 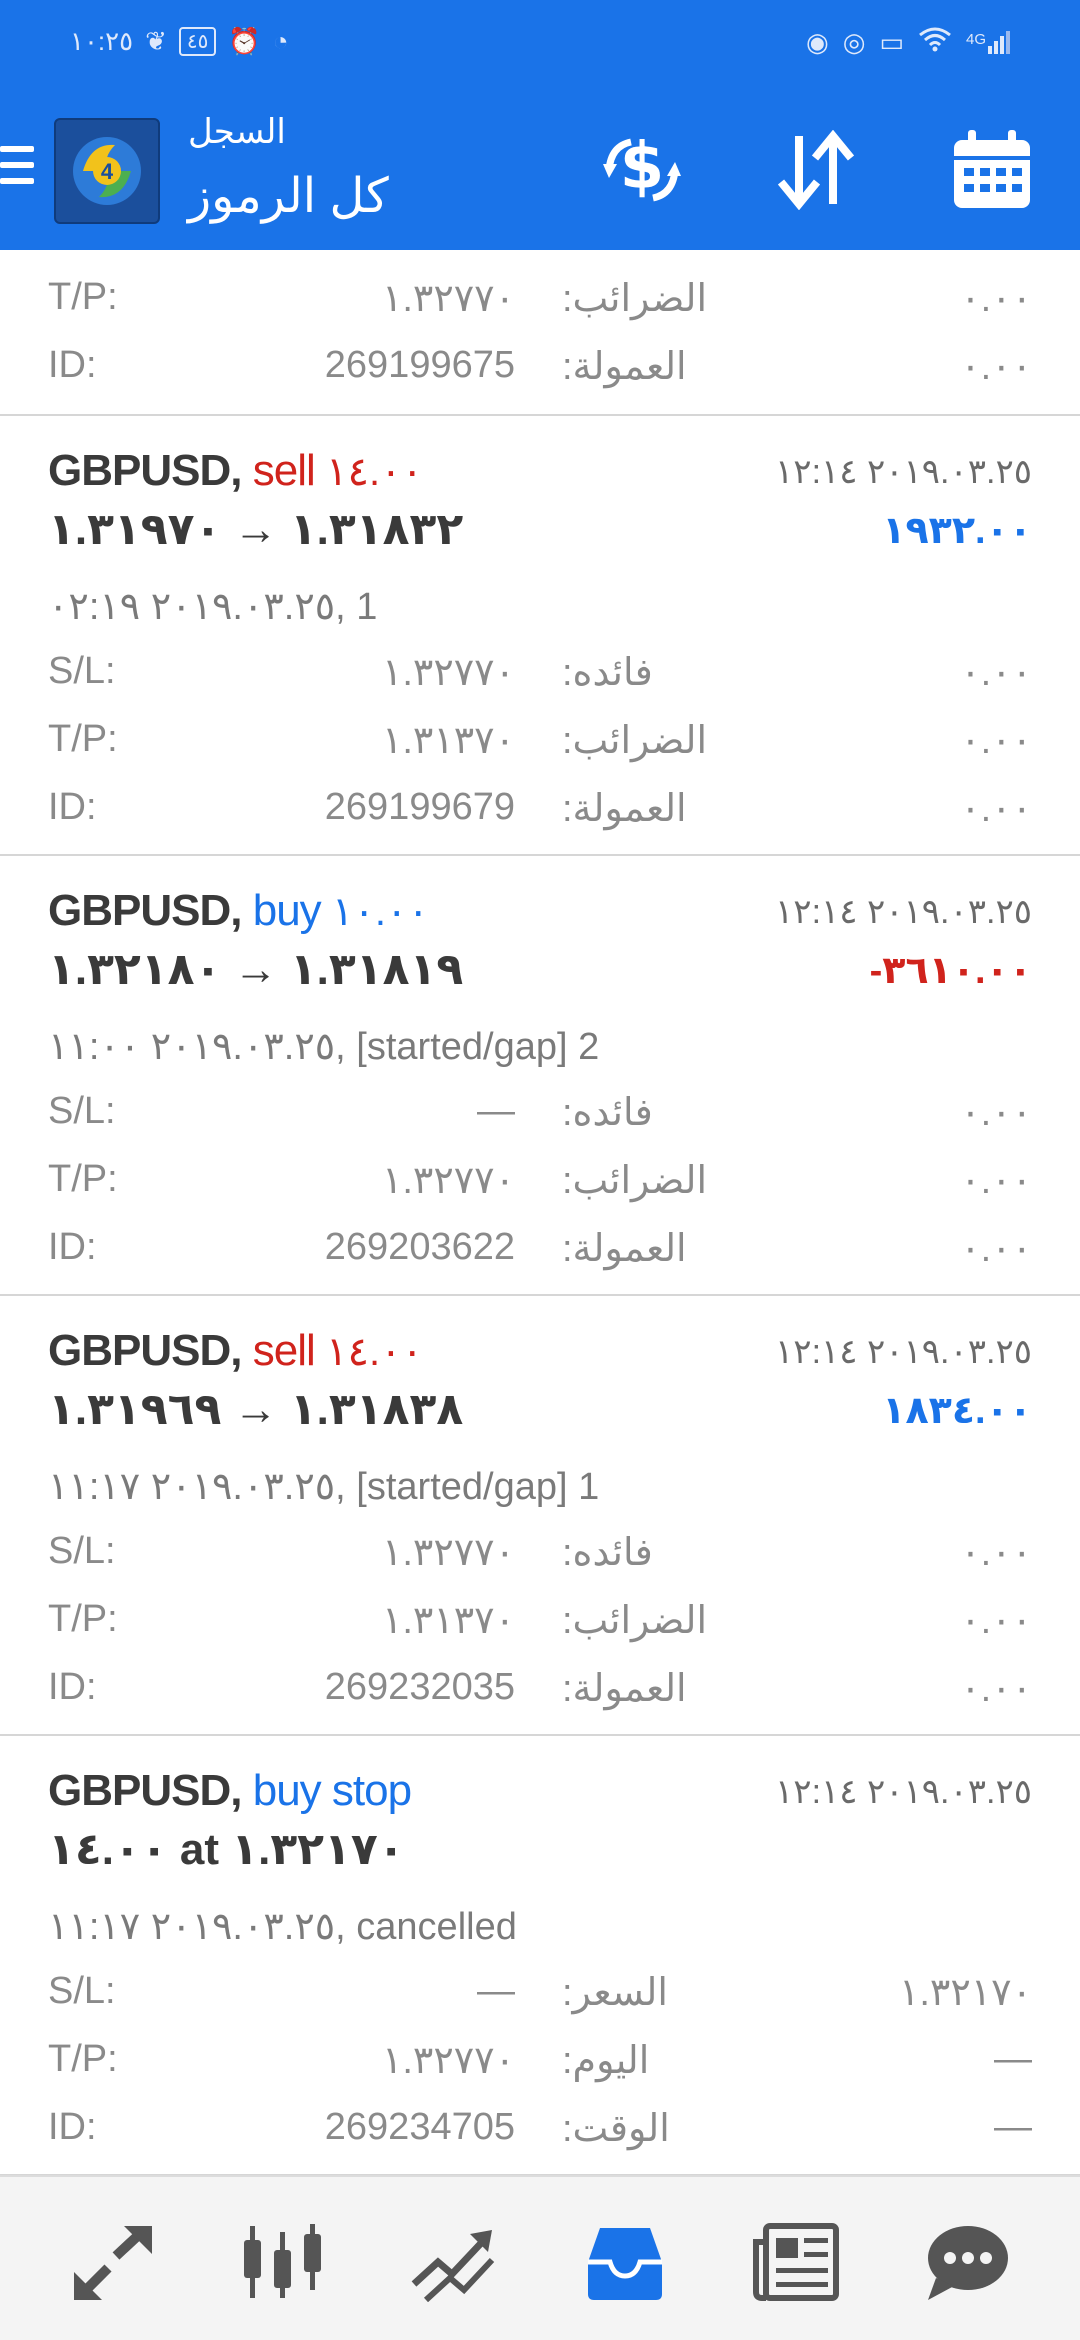 I want to click on id-row: ID: 269232035 العمولة: ٠.٠٠, so click(x=540, y=1691).